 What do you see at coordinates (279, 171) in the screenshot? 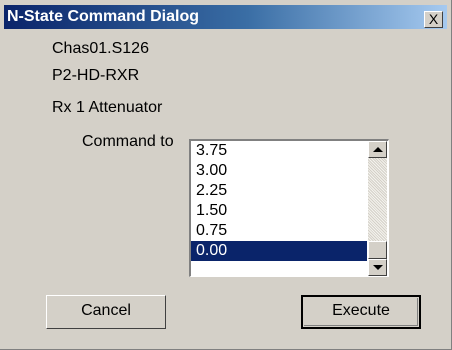
I see `list-item: 3.00` at bounding box center [279, 171].